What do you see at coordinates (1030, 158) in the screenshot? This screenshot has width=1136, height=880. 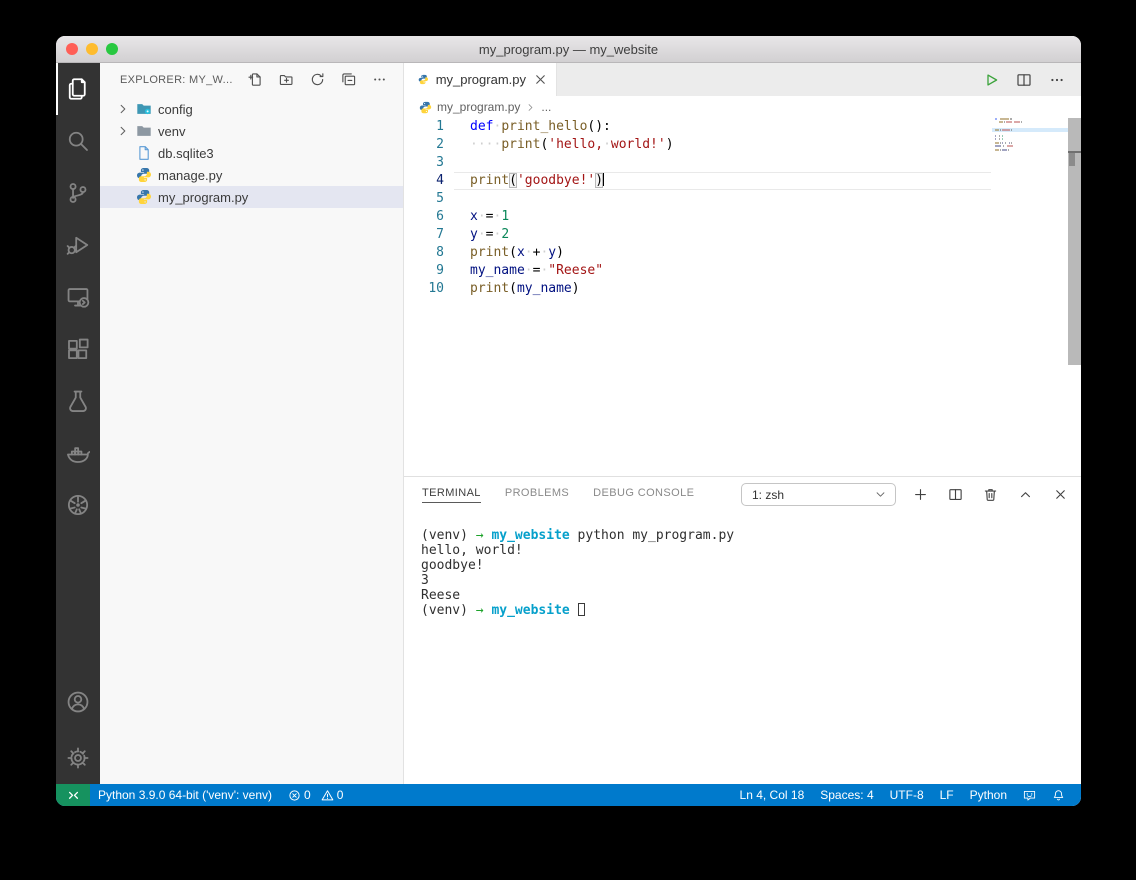 I see `minimap` at bounding box center [1030, 158].